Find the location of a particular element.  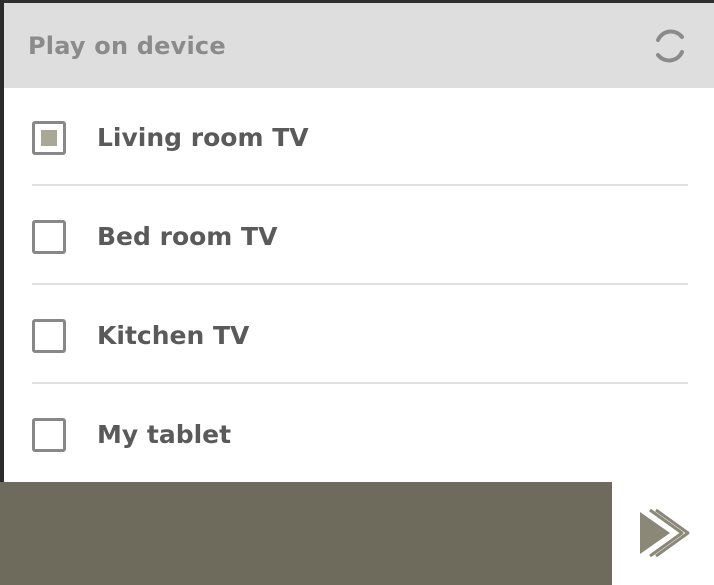

device-label: Living room TV is located at coordinates (203, 137).